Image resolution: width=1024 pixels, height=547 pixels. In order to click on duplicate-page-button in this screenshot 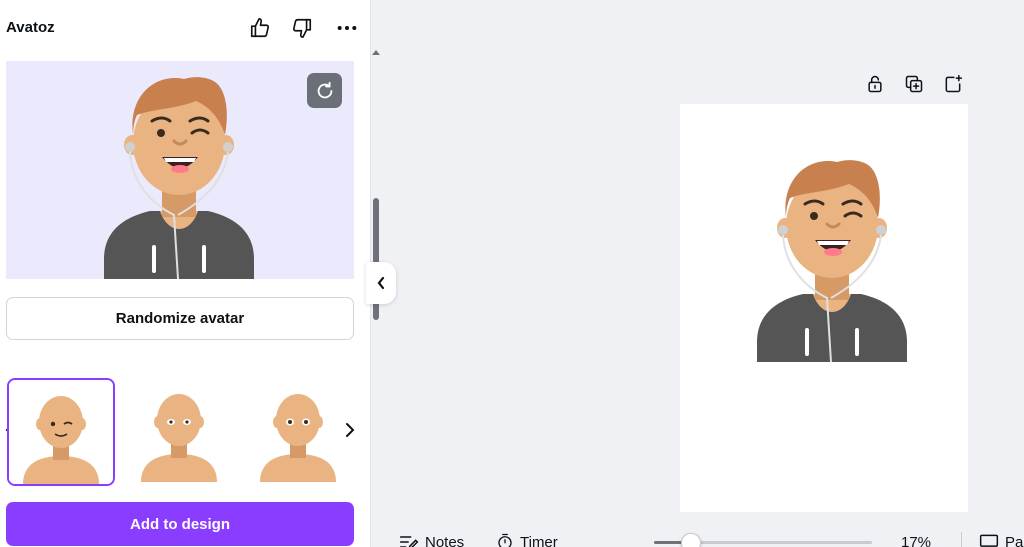, I will do `click(914, 84)`.